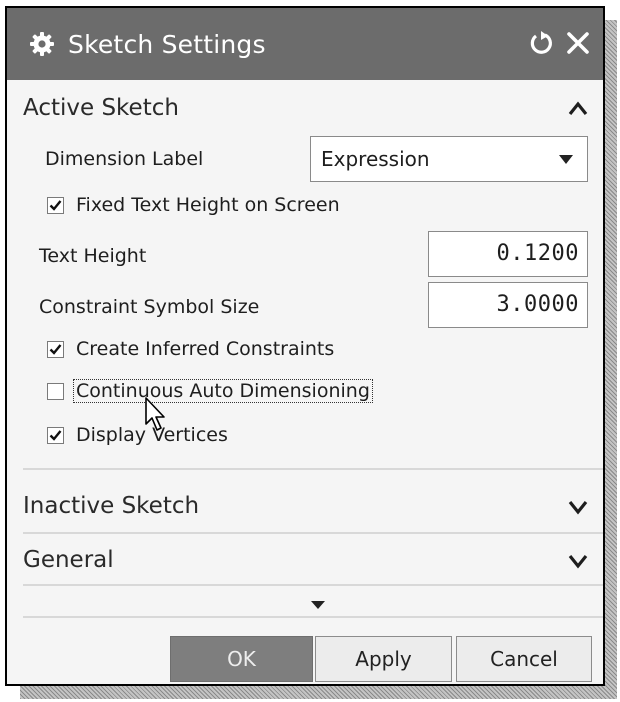 Image resolution: width=620 pixels, height=702 pixels. Describe the element at coordinates (383, 659) in the screenshot. I see `apply-button: Apply` at that location.